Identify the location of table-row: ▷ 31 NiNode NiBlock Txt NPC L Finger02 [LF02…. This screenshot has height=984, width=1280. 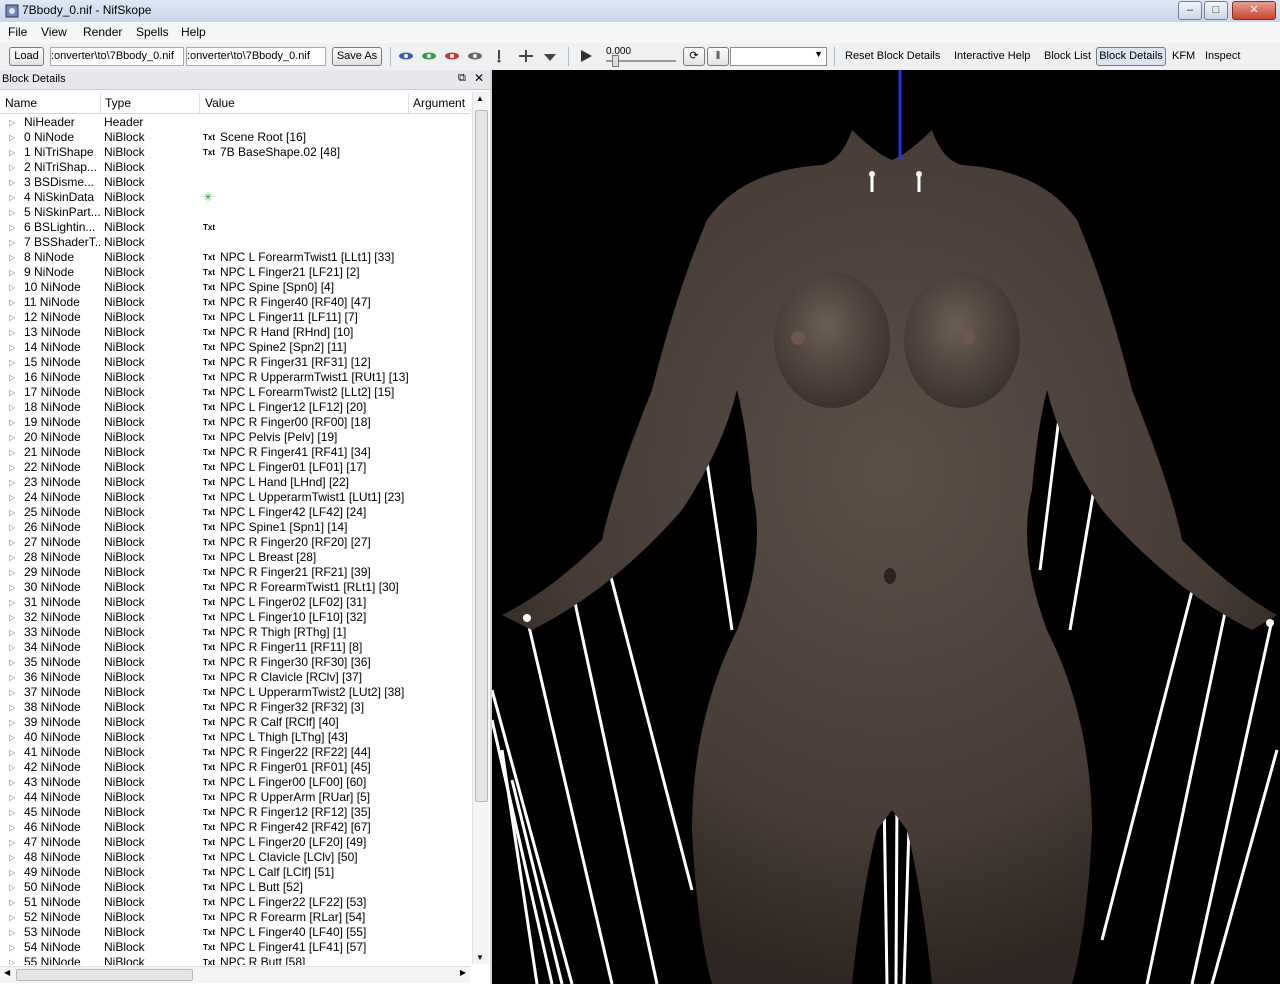
(235, 602).